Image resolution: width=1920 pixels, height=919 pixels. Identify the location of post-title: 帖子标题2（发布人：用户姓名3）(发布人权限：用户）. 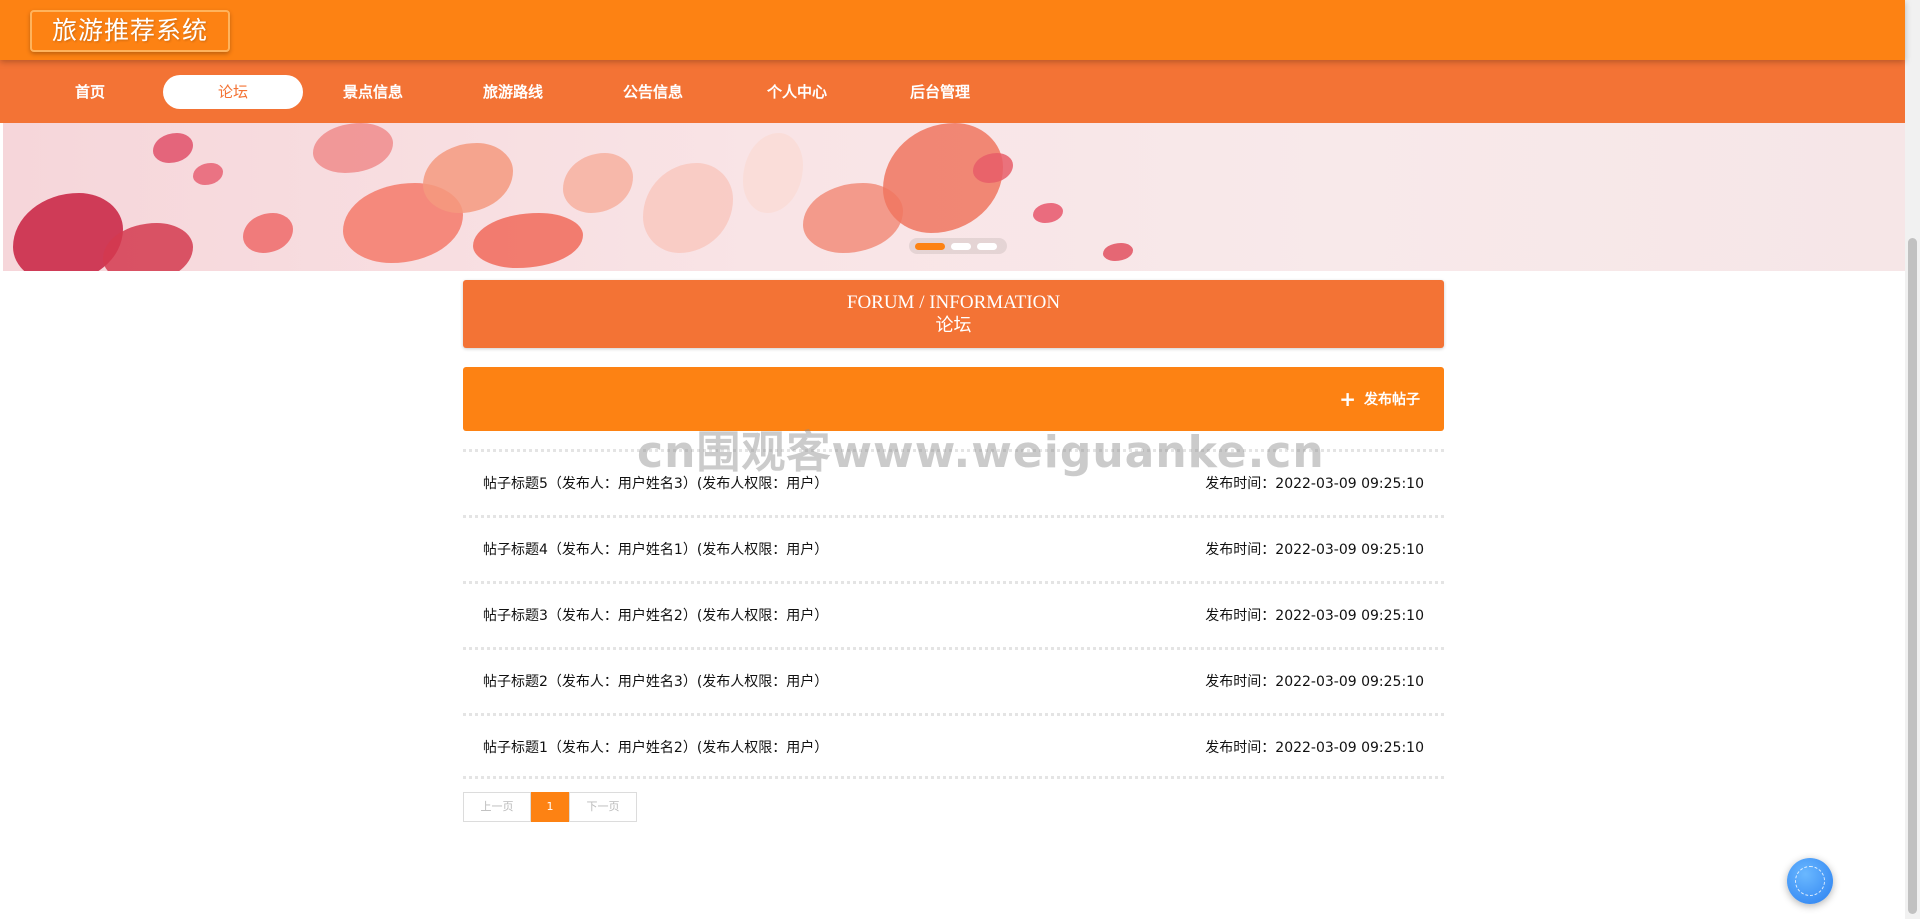
(655, 681).